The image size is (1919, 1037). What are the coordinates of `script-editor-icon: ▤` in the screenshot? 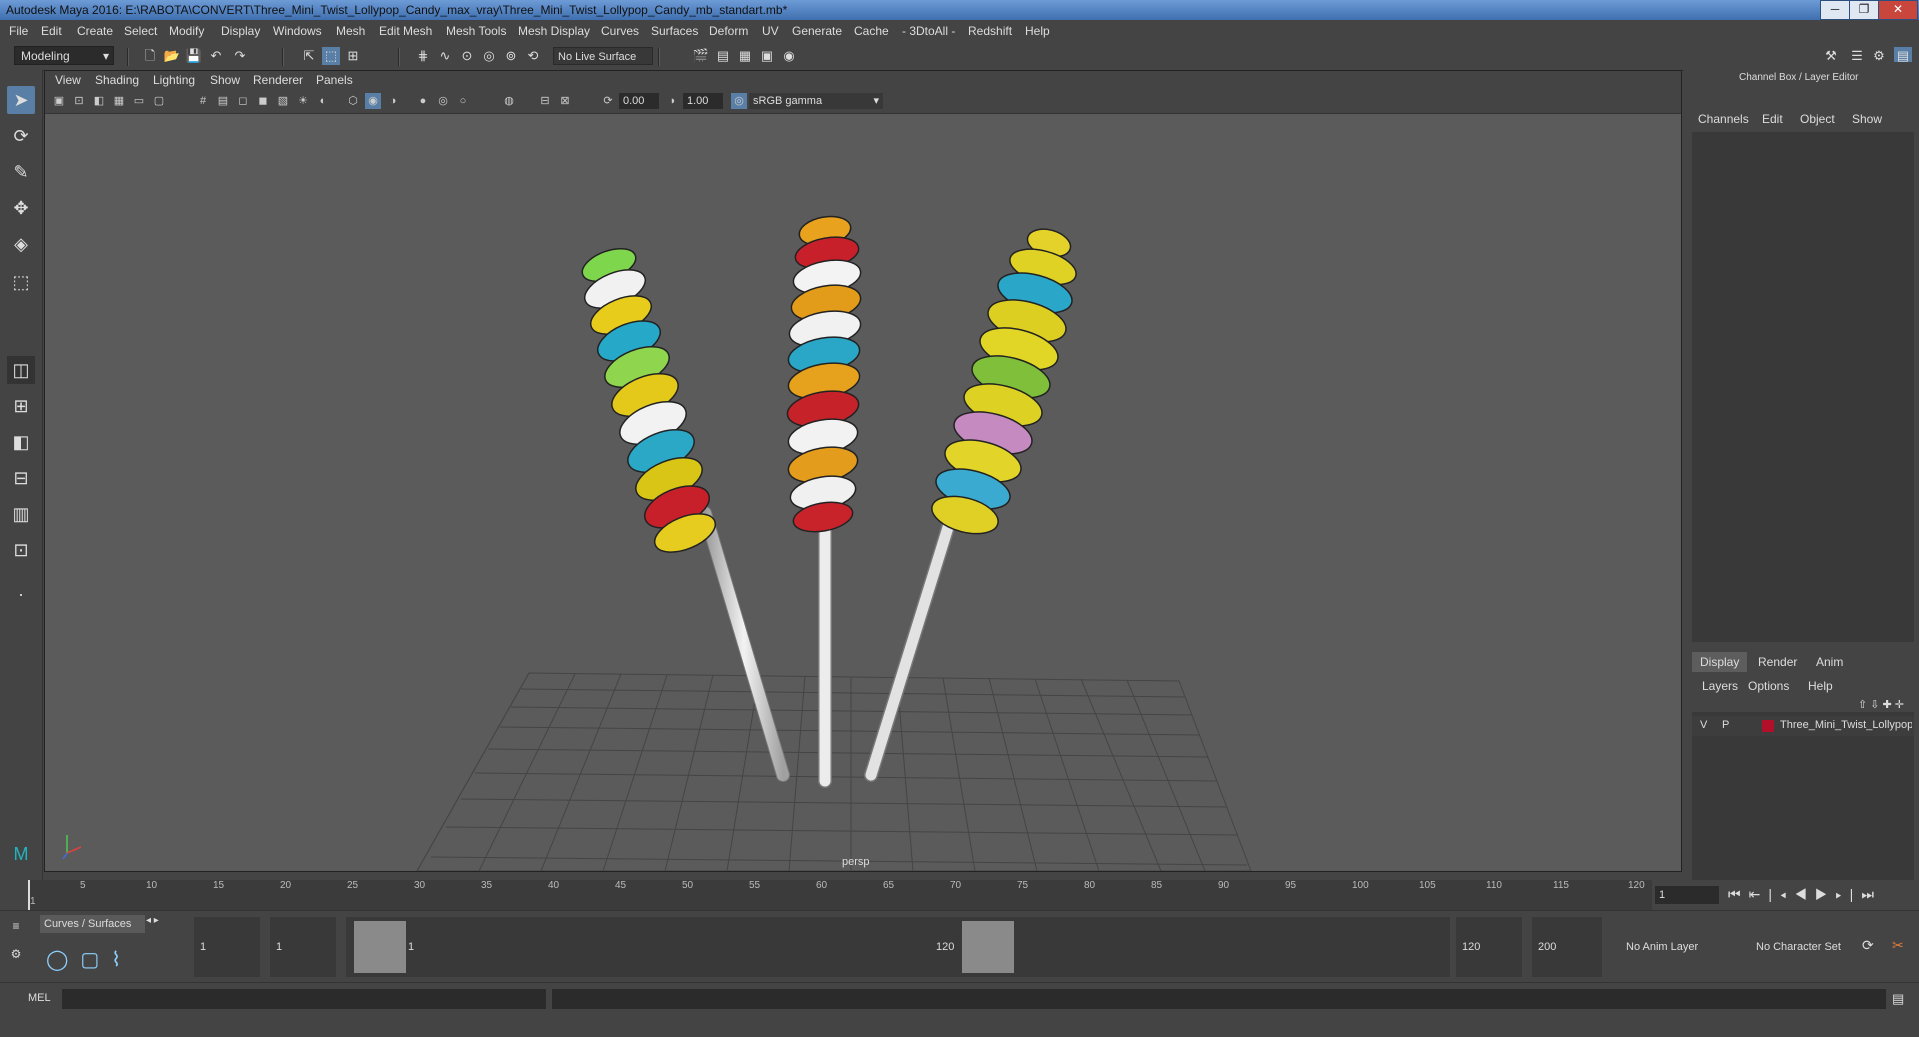 It's located at (1898, 999).